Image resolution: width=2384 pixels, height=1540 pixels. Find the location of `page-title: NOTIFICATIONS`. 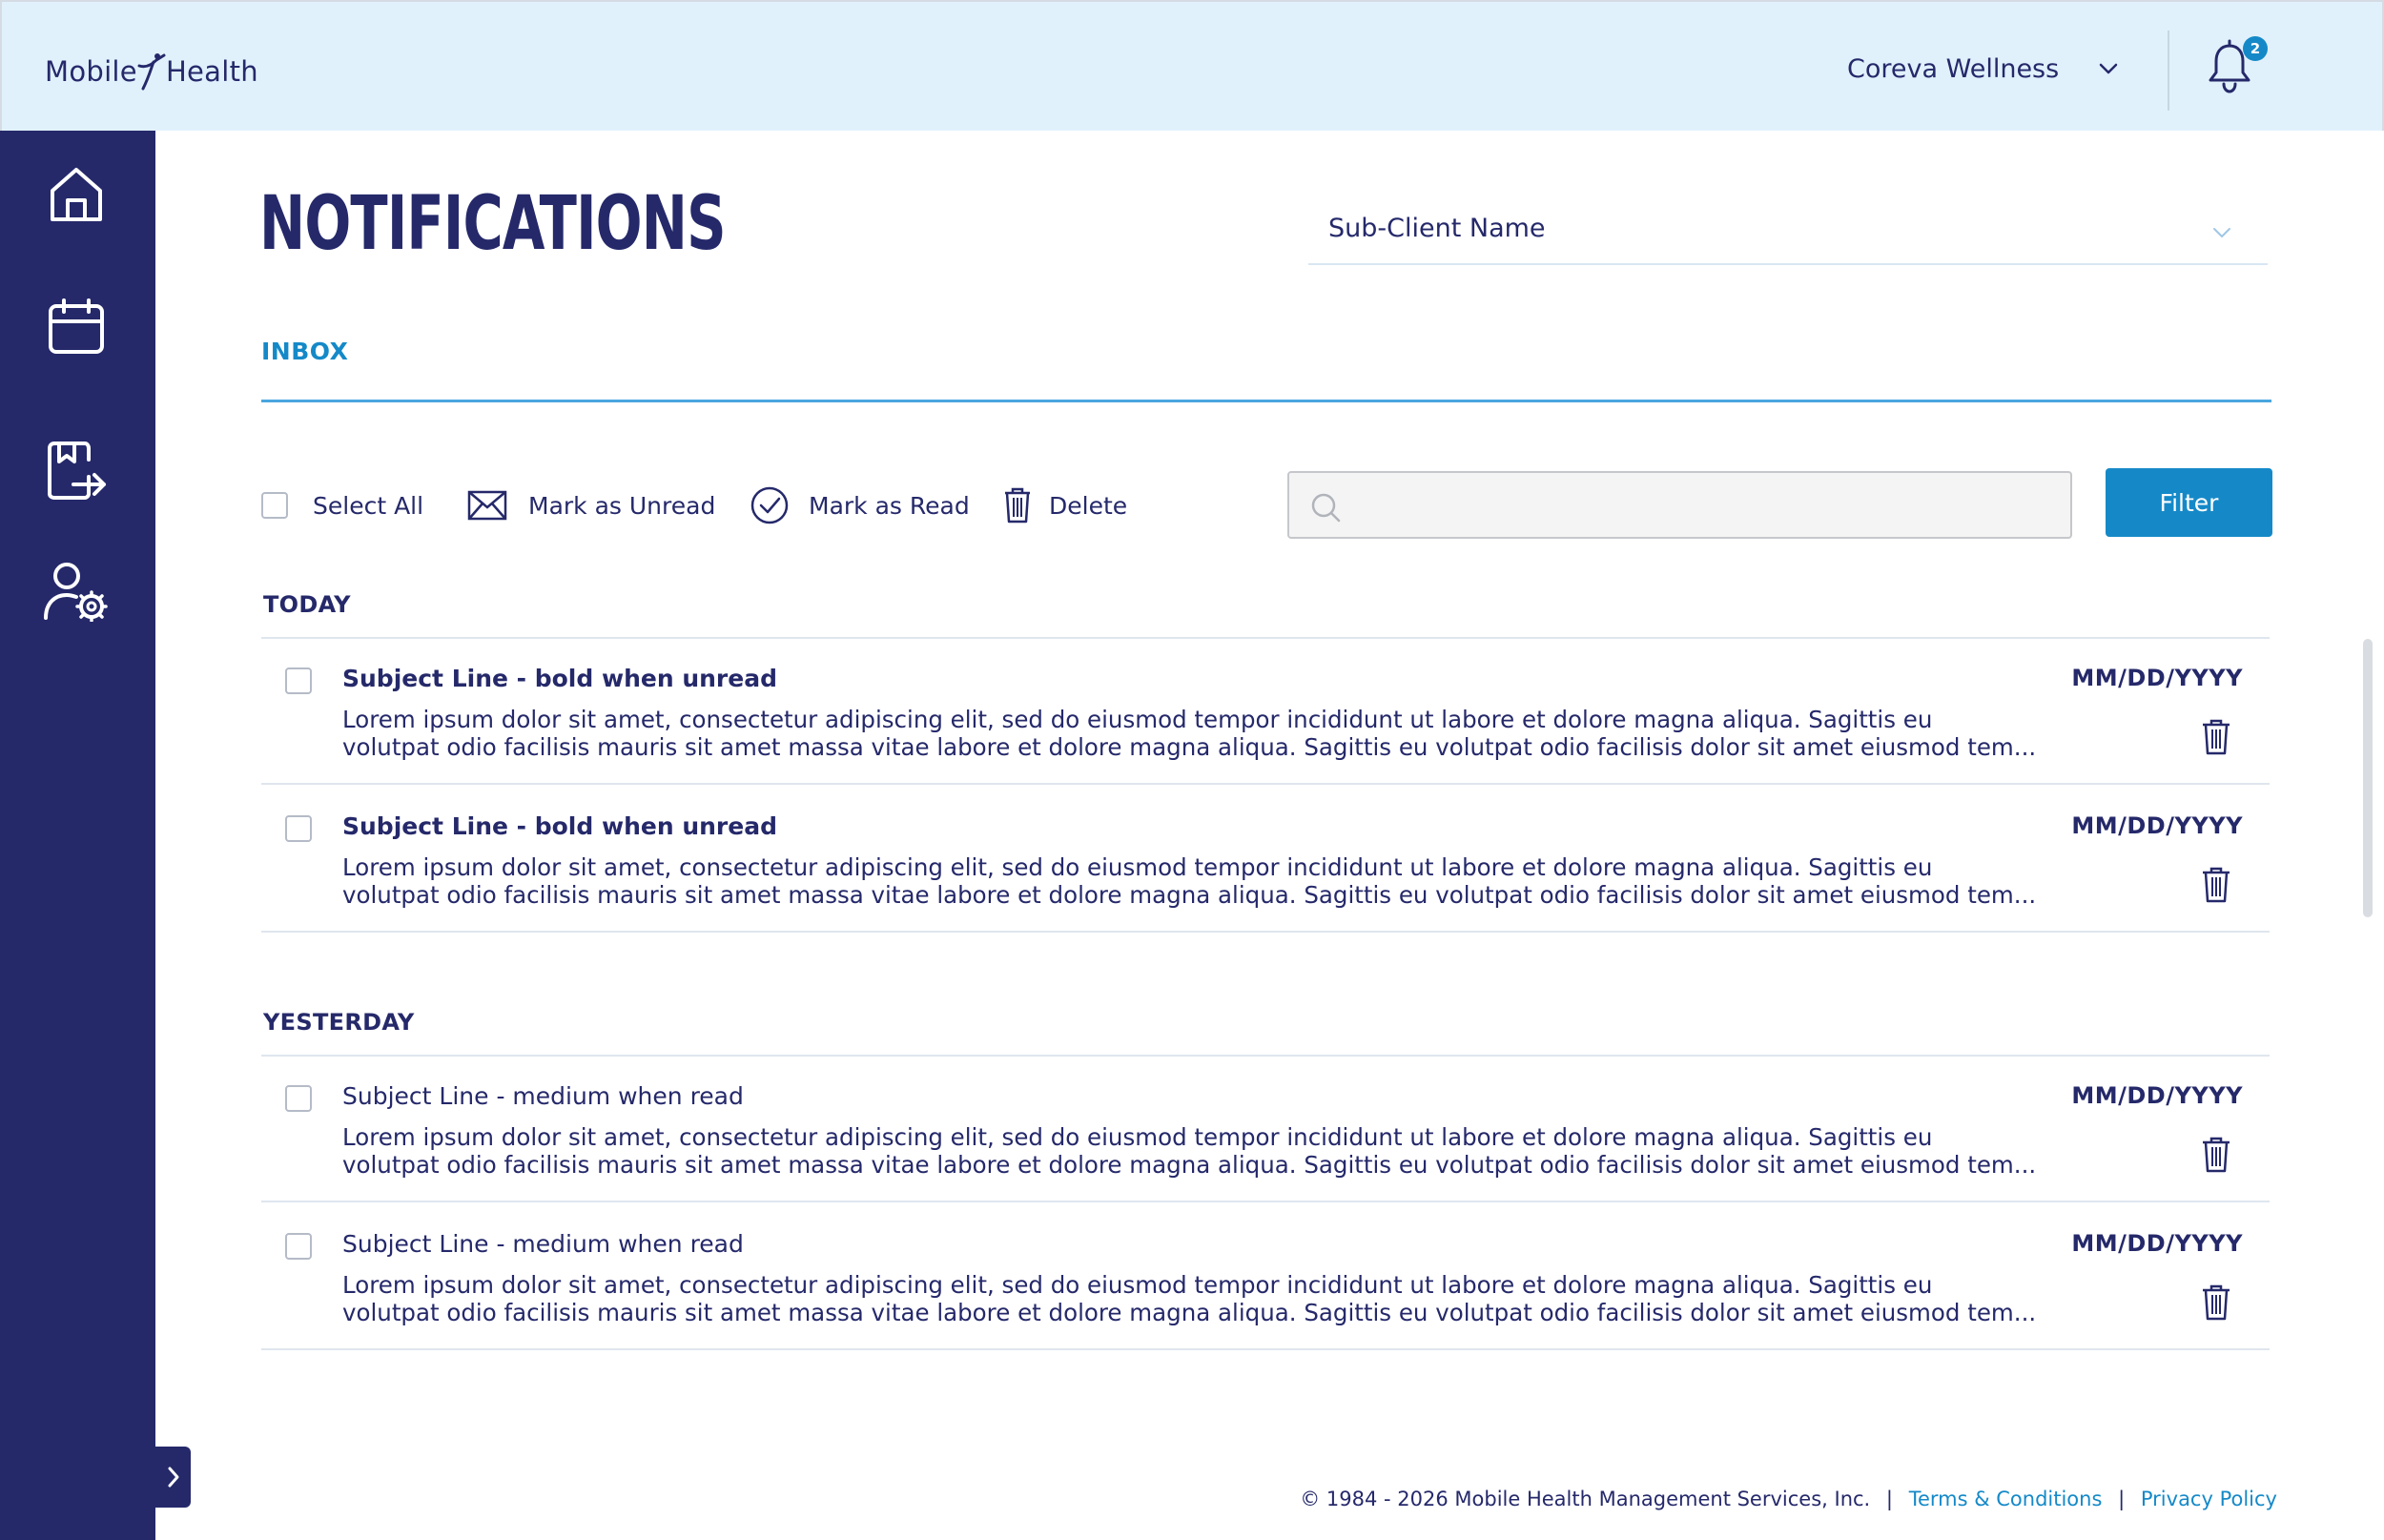

page-title: NOTIFICATIONS is located at coordinates (493, 224).